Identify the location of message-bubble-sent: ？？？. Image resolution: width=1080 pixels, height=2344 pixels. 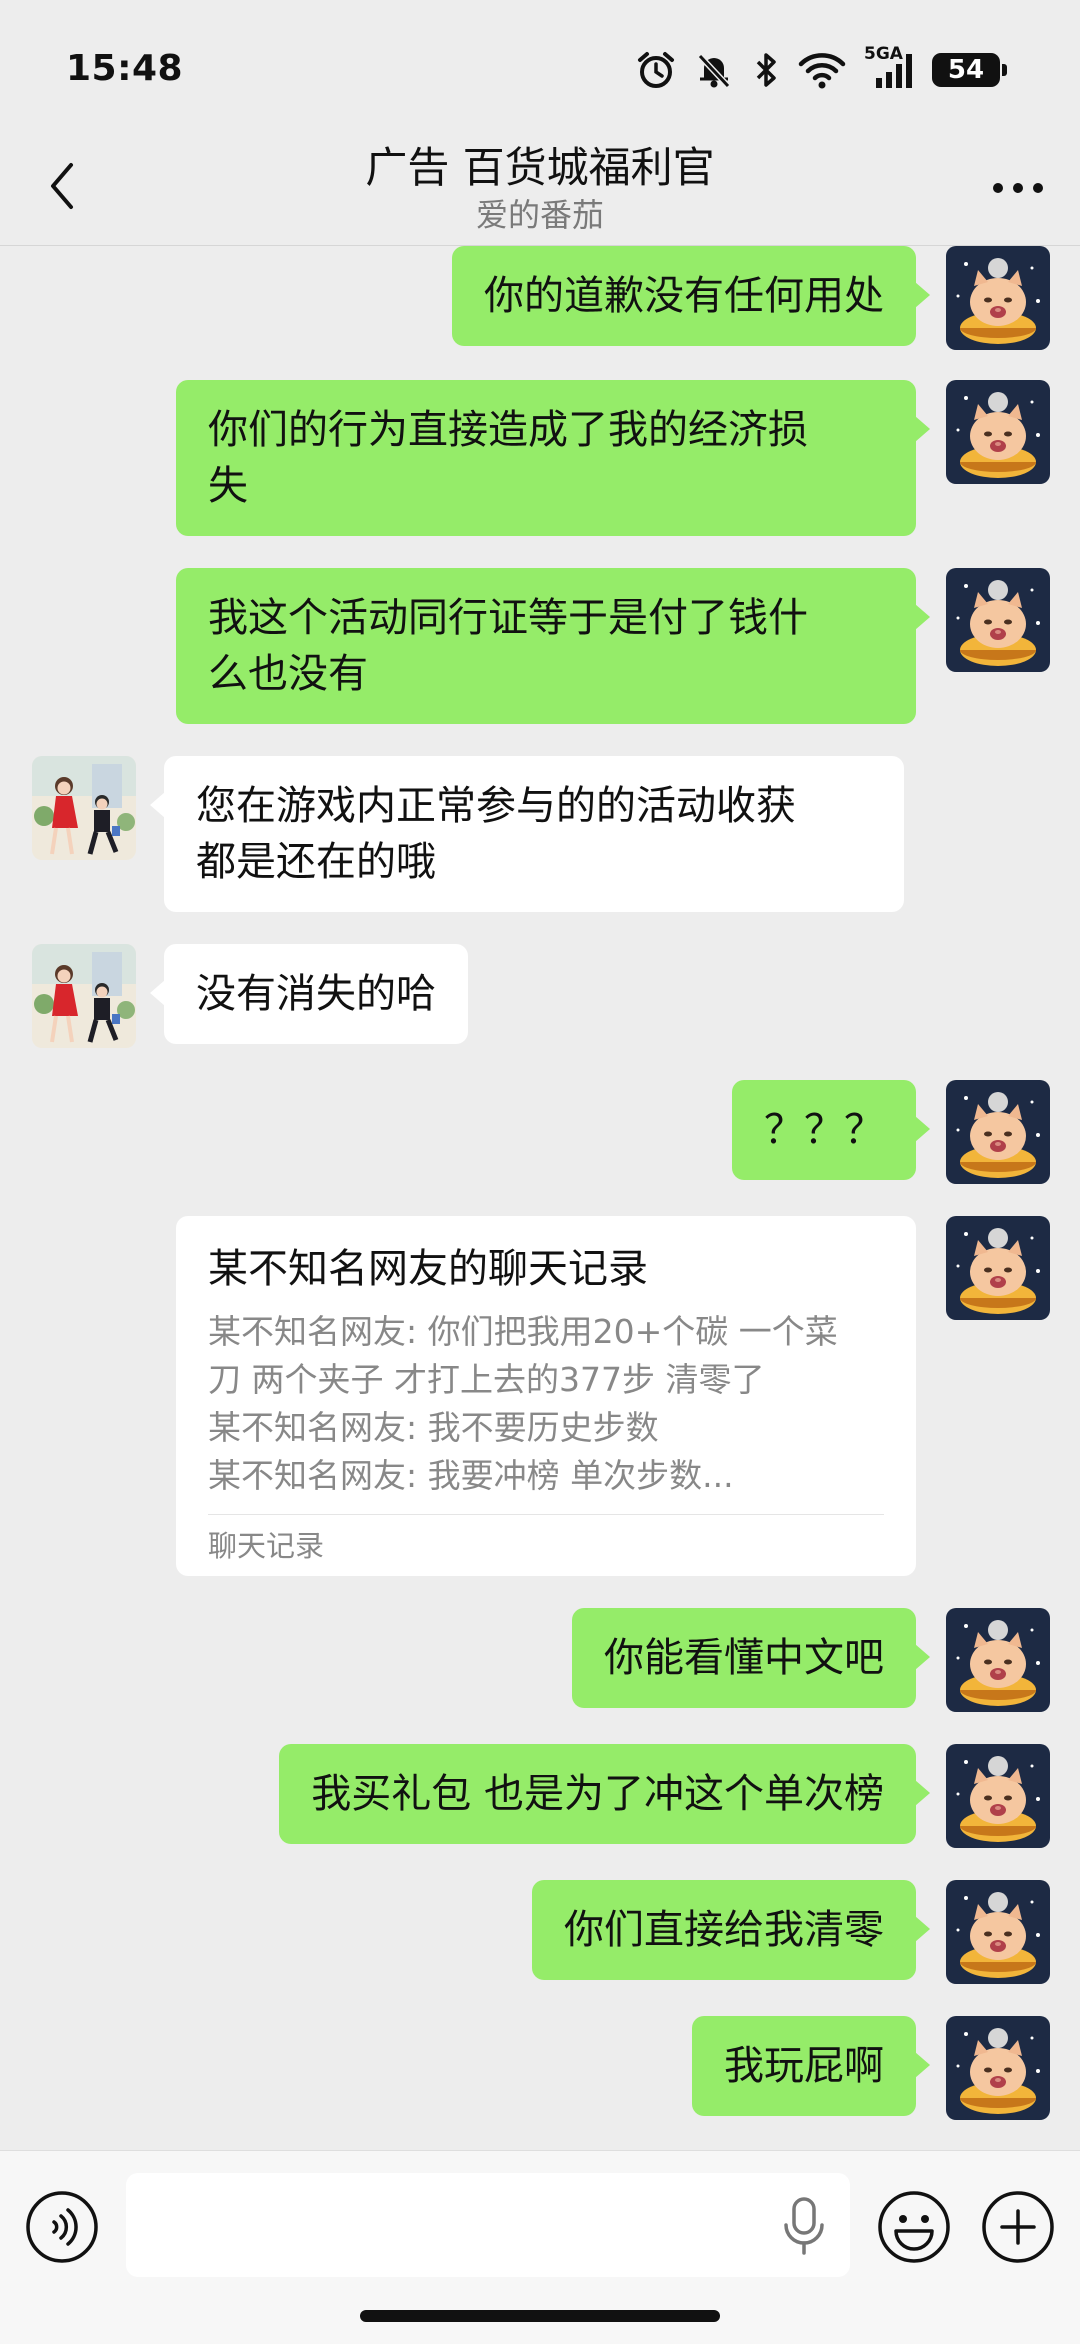
(831, 1130).